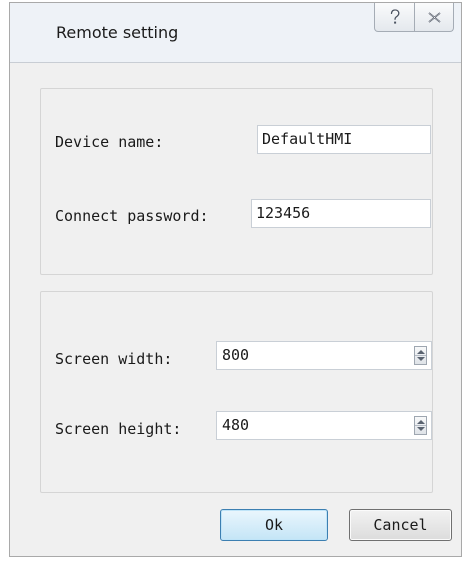 Image resolution: width=472 pixels, height=563 pixels. What do you see at coordinates (341, 213) in the screenshot?
I see `connect-password-input: 123456` at bounding box center [341, 213].